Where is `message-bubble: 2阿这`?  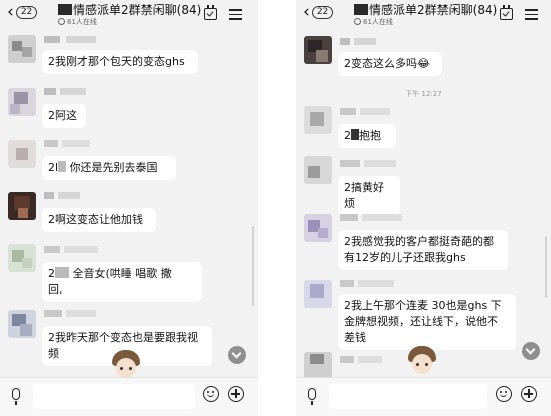
message-bubble: 2阿这 is located at coordinates (64, 116).